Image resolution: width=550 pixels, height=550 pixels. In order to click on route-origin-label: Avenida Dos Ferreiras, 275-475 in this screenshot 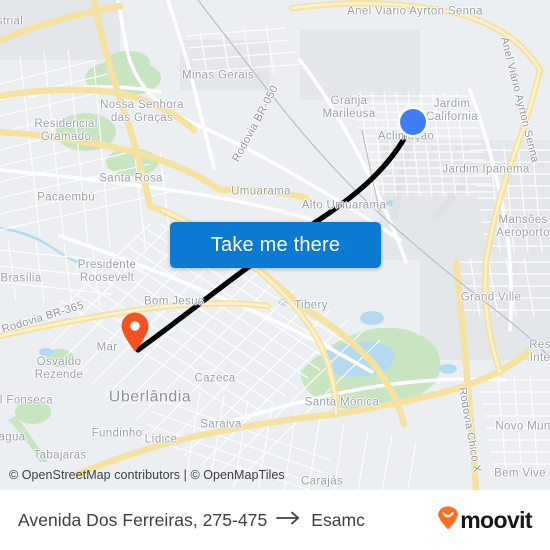, I will do `click(143, 519)`.